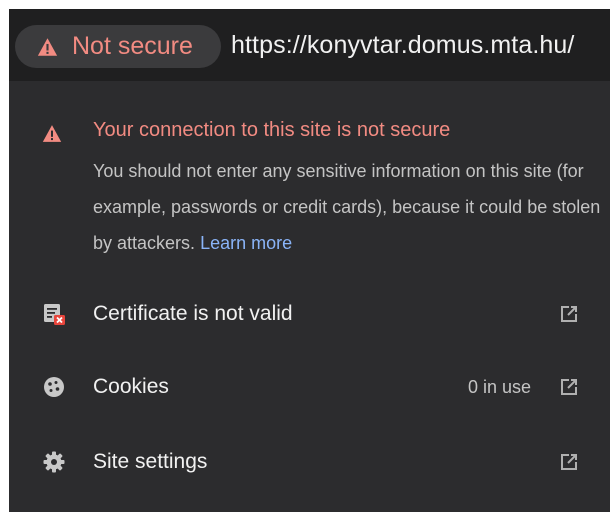 The image size is (610, 512). I want to click on security-chip-label: Not secure, so click(132, 46).